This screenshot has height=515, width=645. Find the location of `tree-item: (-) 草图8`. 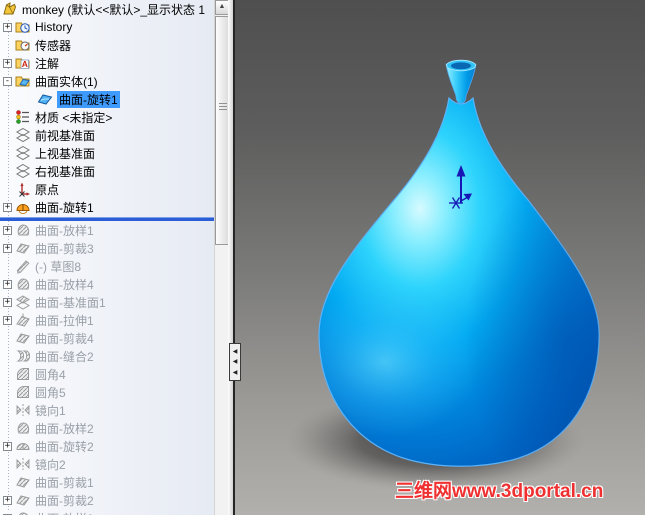

tree-item: (-) 草图8 is located at coordinates (107, 266).